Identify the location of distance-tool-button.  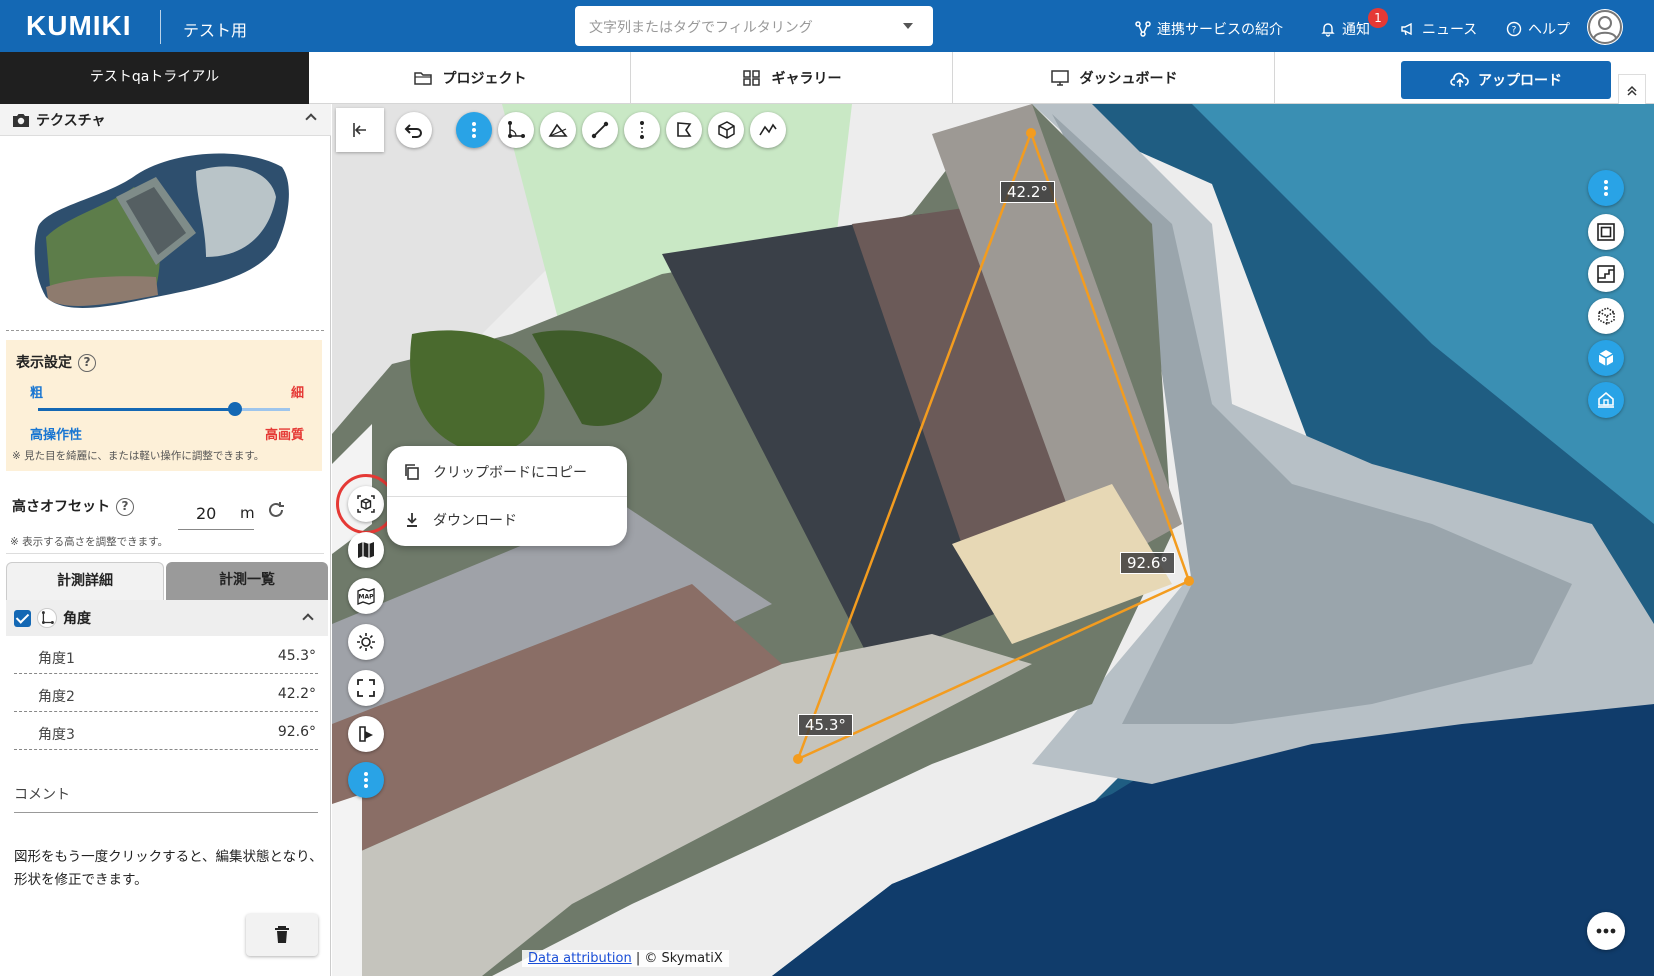
(600, 130).